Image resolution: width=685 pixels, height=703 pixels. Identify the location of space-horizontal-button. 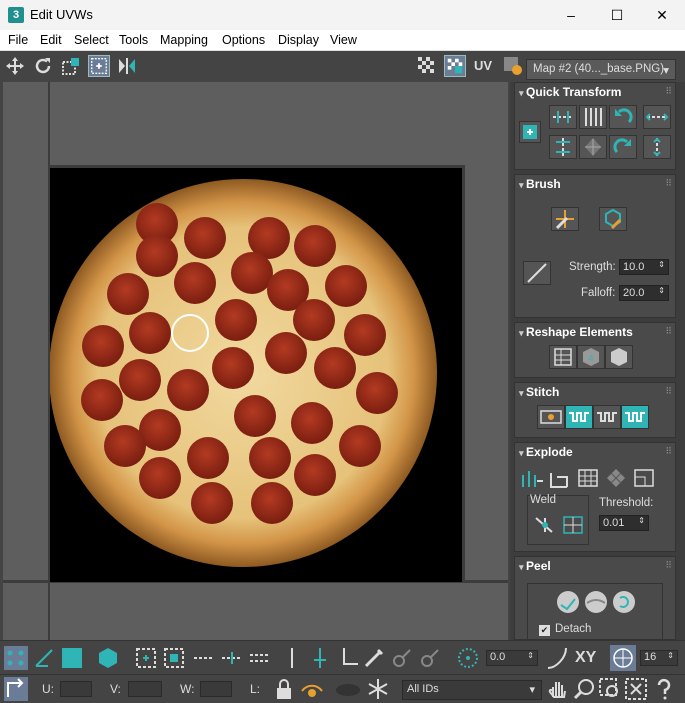
(593, 147).